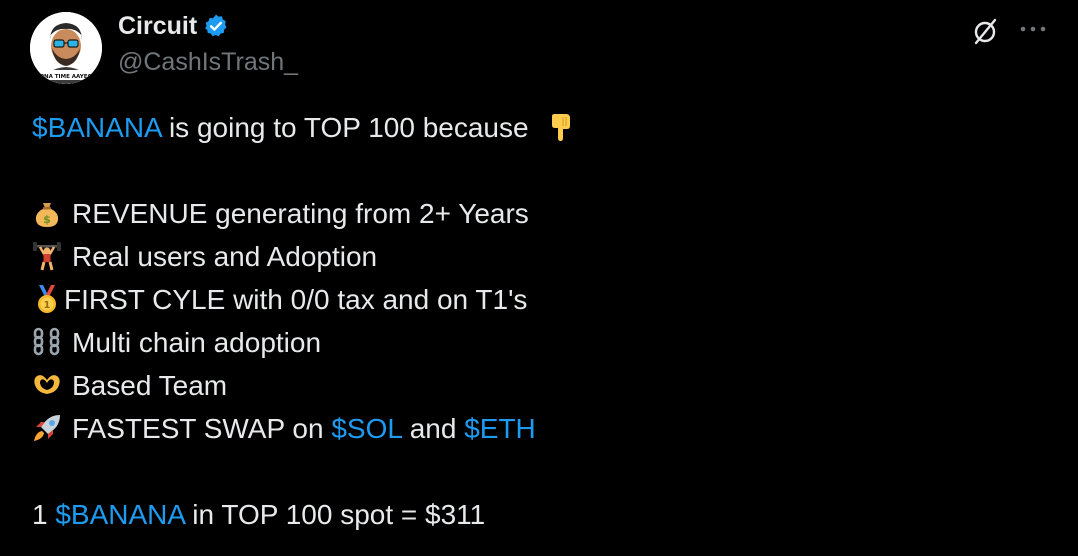 Image resolution: width=1078 pixels, height=556 pixels. Describe the element at coordinates (542, 127) in the screenshot. I see `tweet-line-intro: $BANANA is going to TOP 100 because` at that location.